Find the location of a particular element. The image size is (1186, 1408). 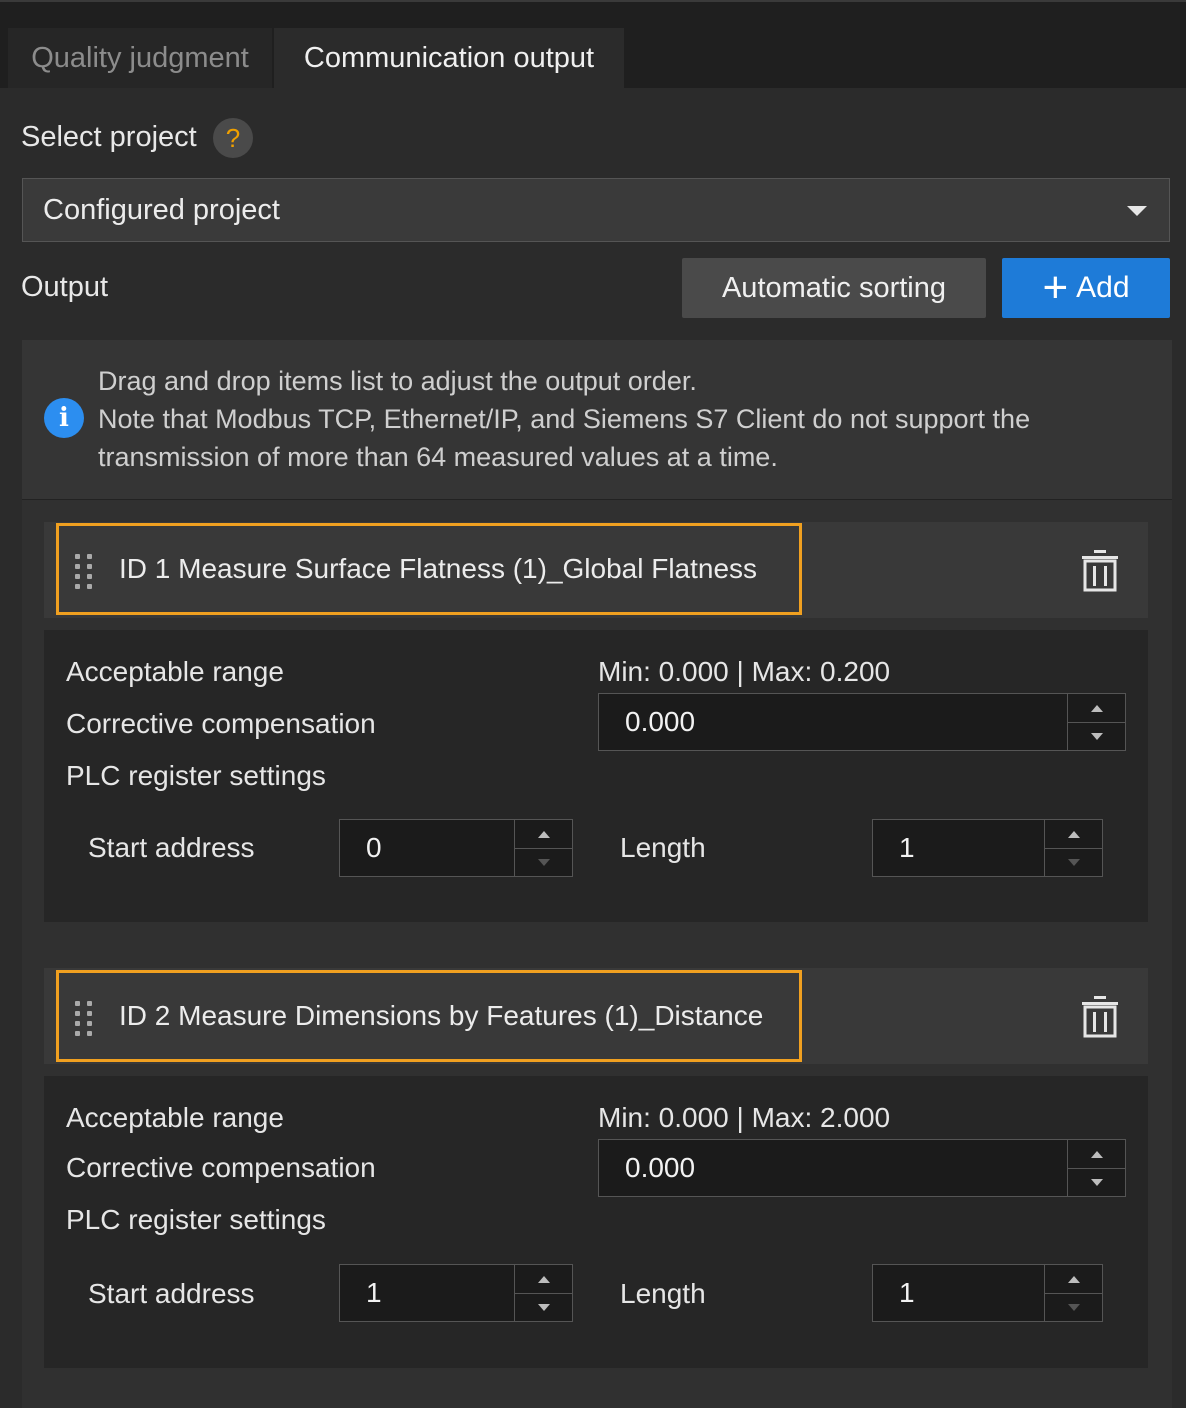

start-address-stepper: 0 is located at coordinates (456, 848).